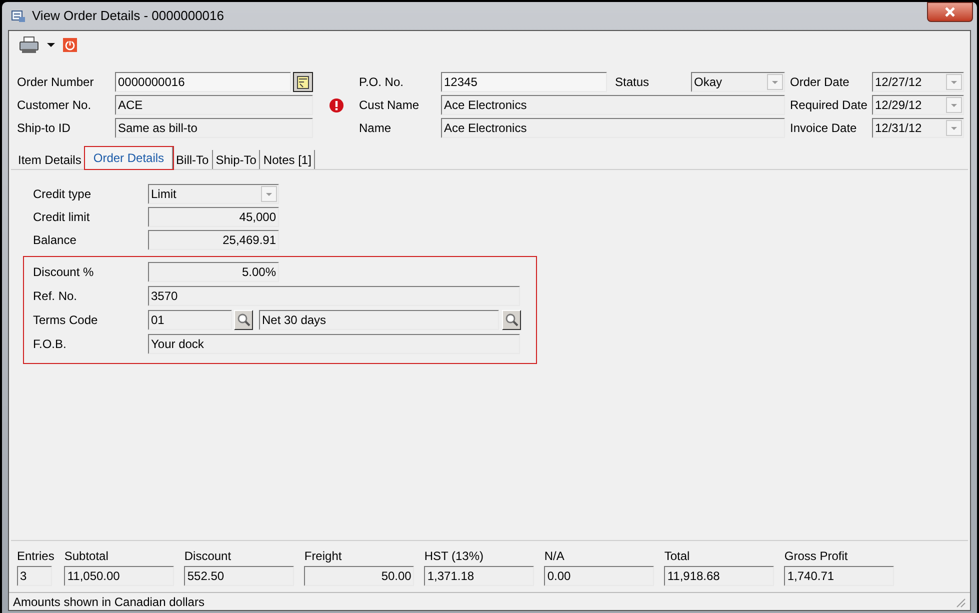 This screenshot has width=979, height=613. Describe the element at coordinates (87, 556) in the screenshot. I see `field-label: Subtotal` at that location.